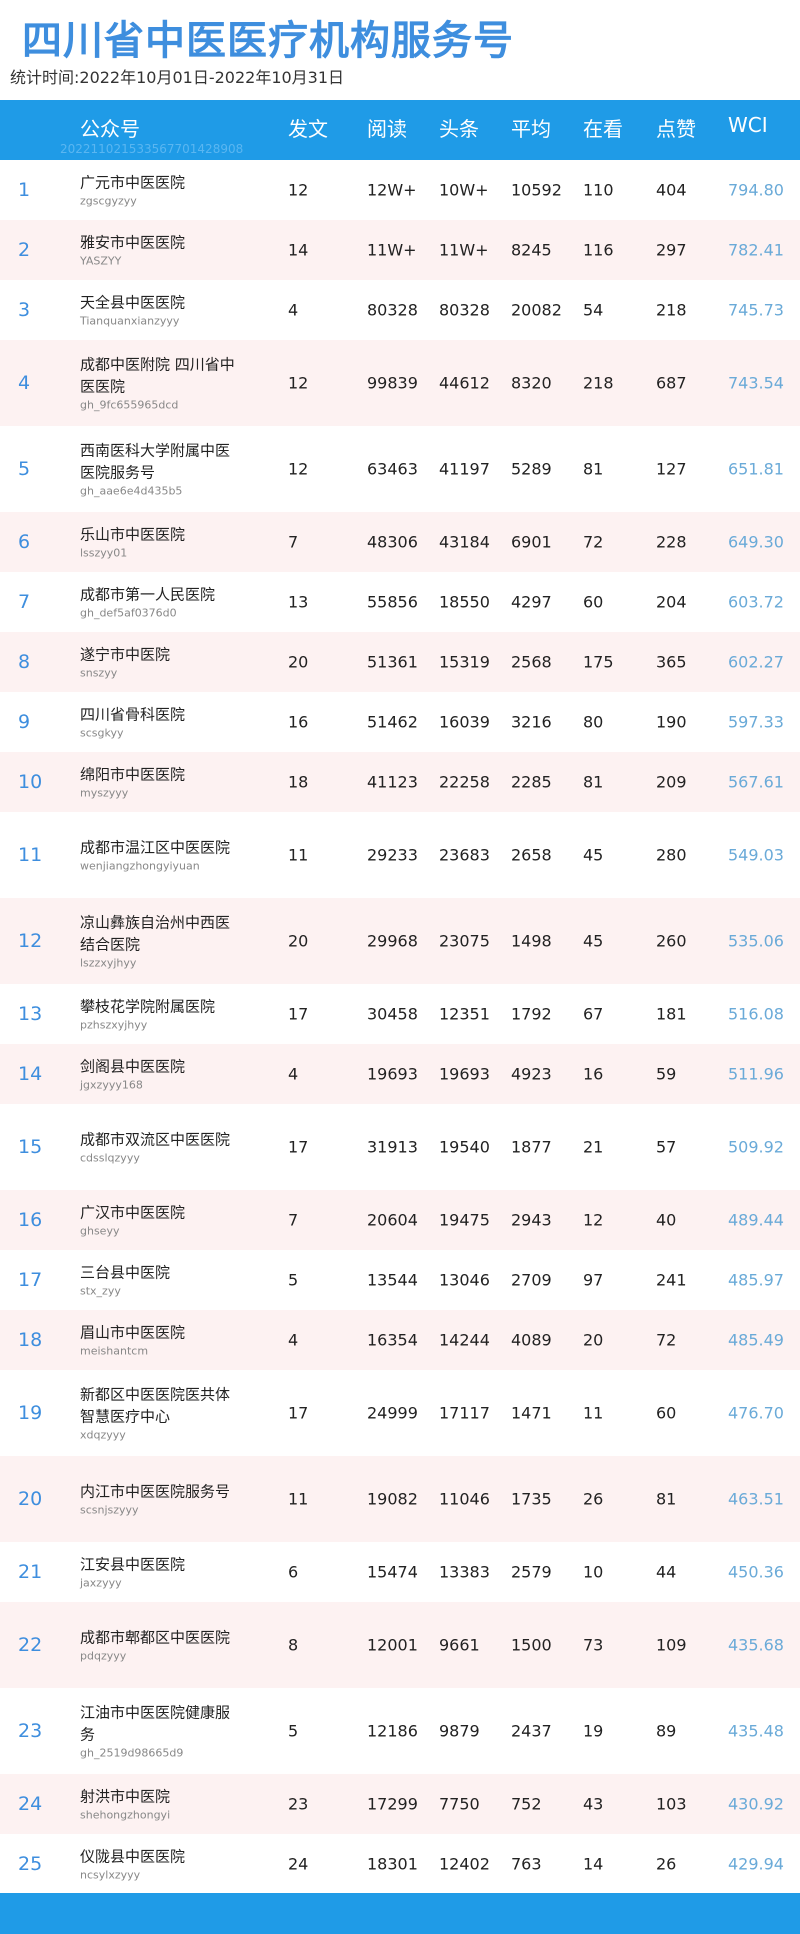 This screenshot has width=800, height=1934. I want to click on looks-count: 81, so click(593, 782).